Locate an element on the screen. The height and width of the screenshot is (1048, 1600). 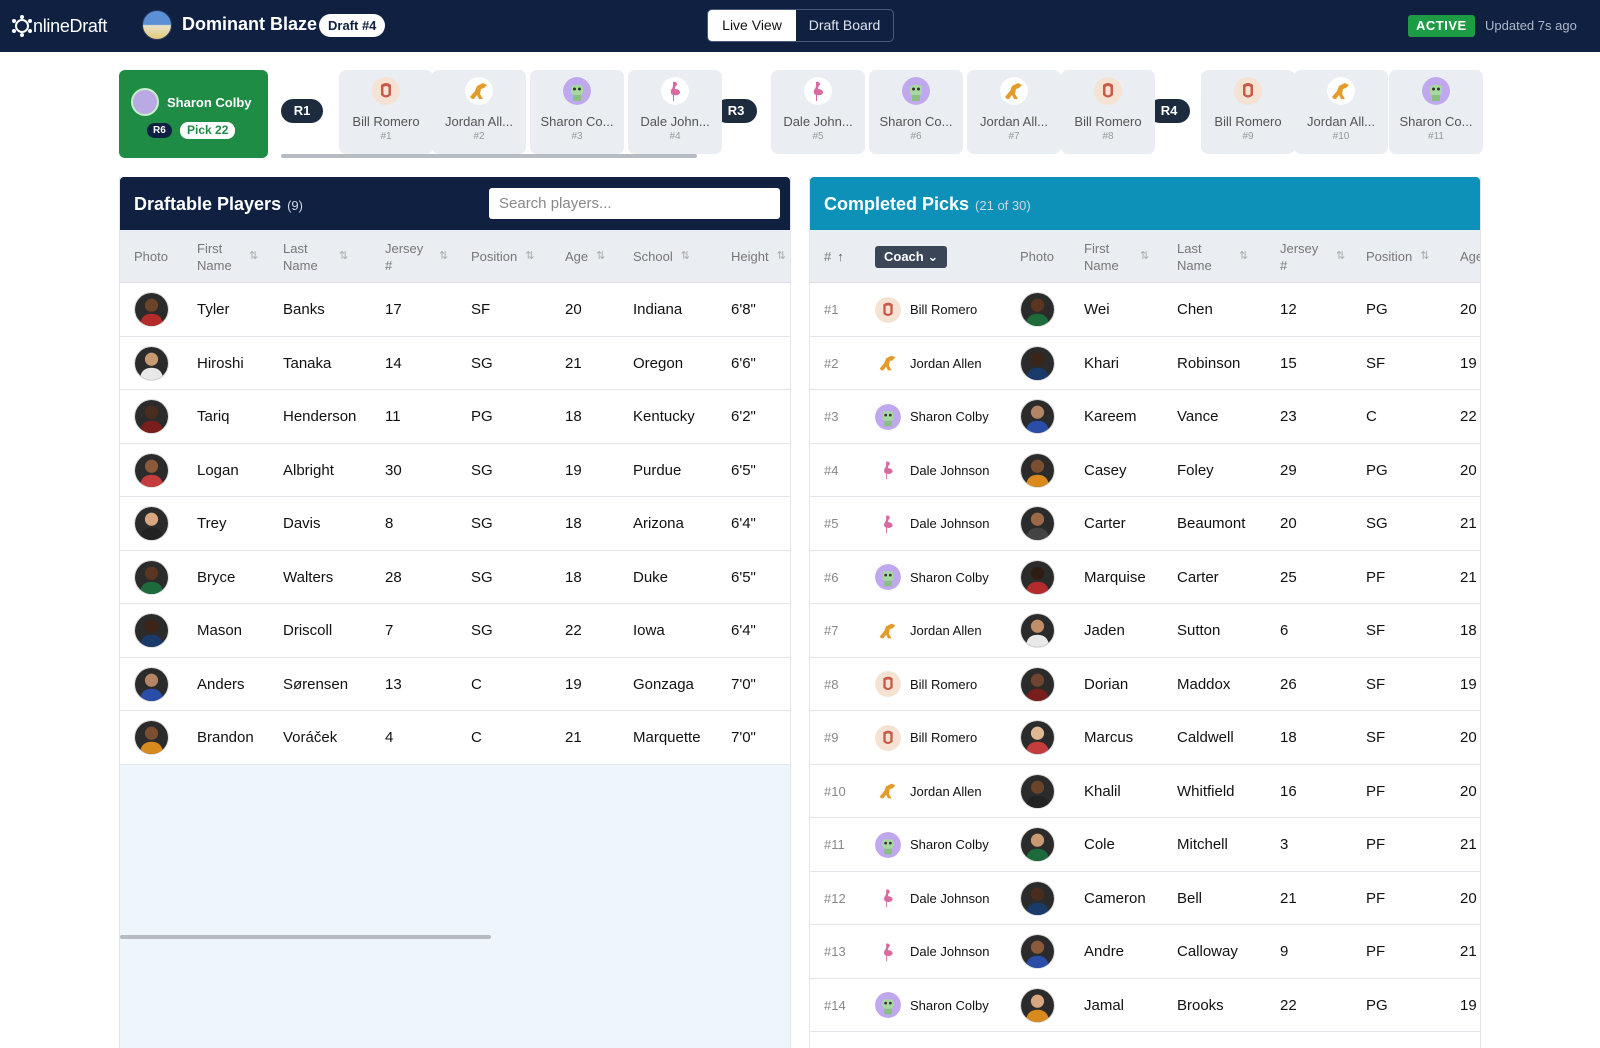
search-input is located at coordinates (634, 203).